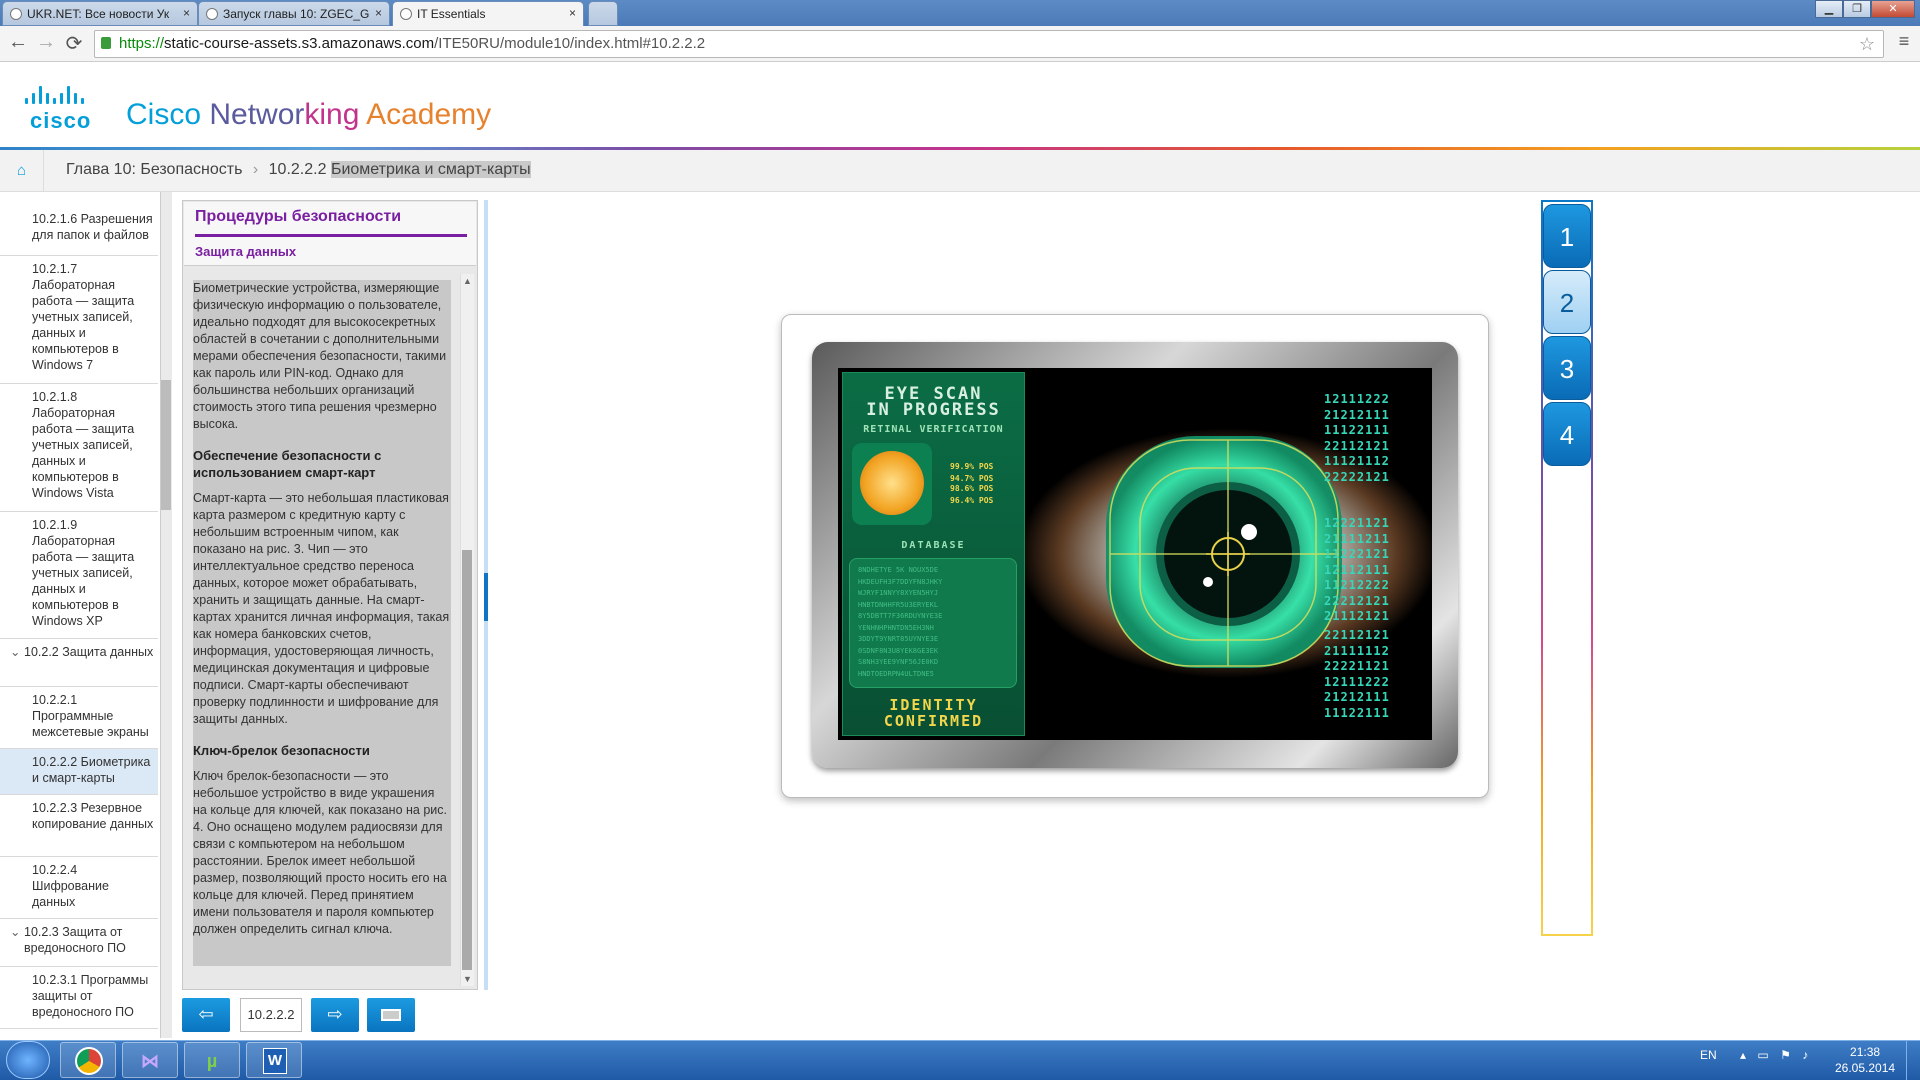 This screenshot has width=1920, height=1080. I want to click on browser-tab-3: IT Essentials ×, so click(488, 14).